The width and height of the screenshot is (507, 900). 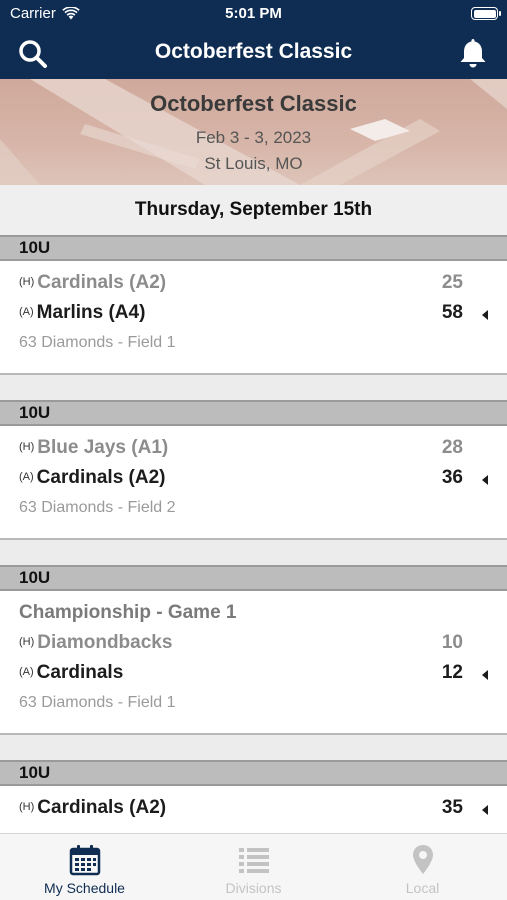 What do you see at coordinates (253, 888) in the screenshot?
I see `tab-label: Divisions` at bounding box center [253, 888].